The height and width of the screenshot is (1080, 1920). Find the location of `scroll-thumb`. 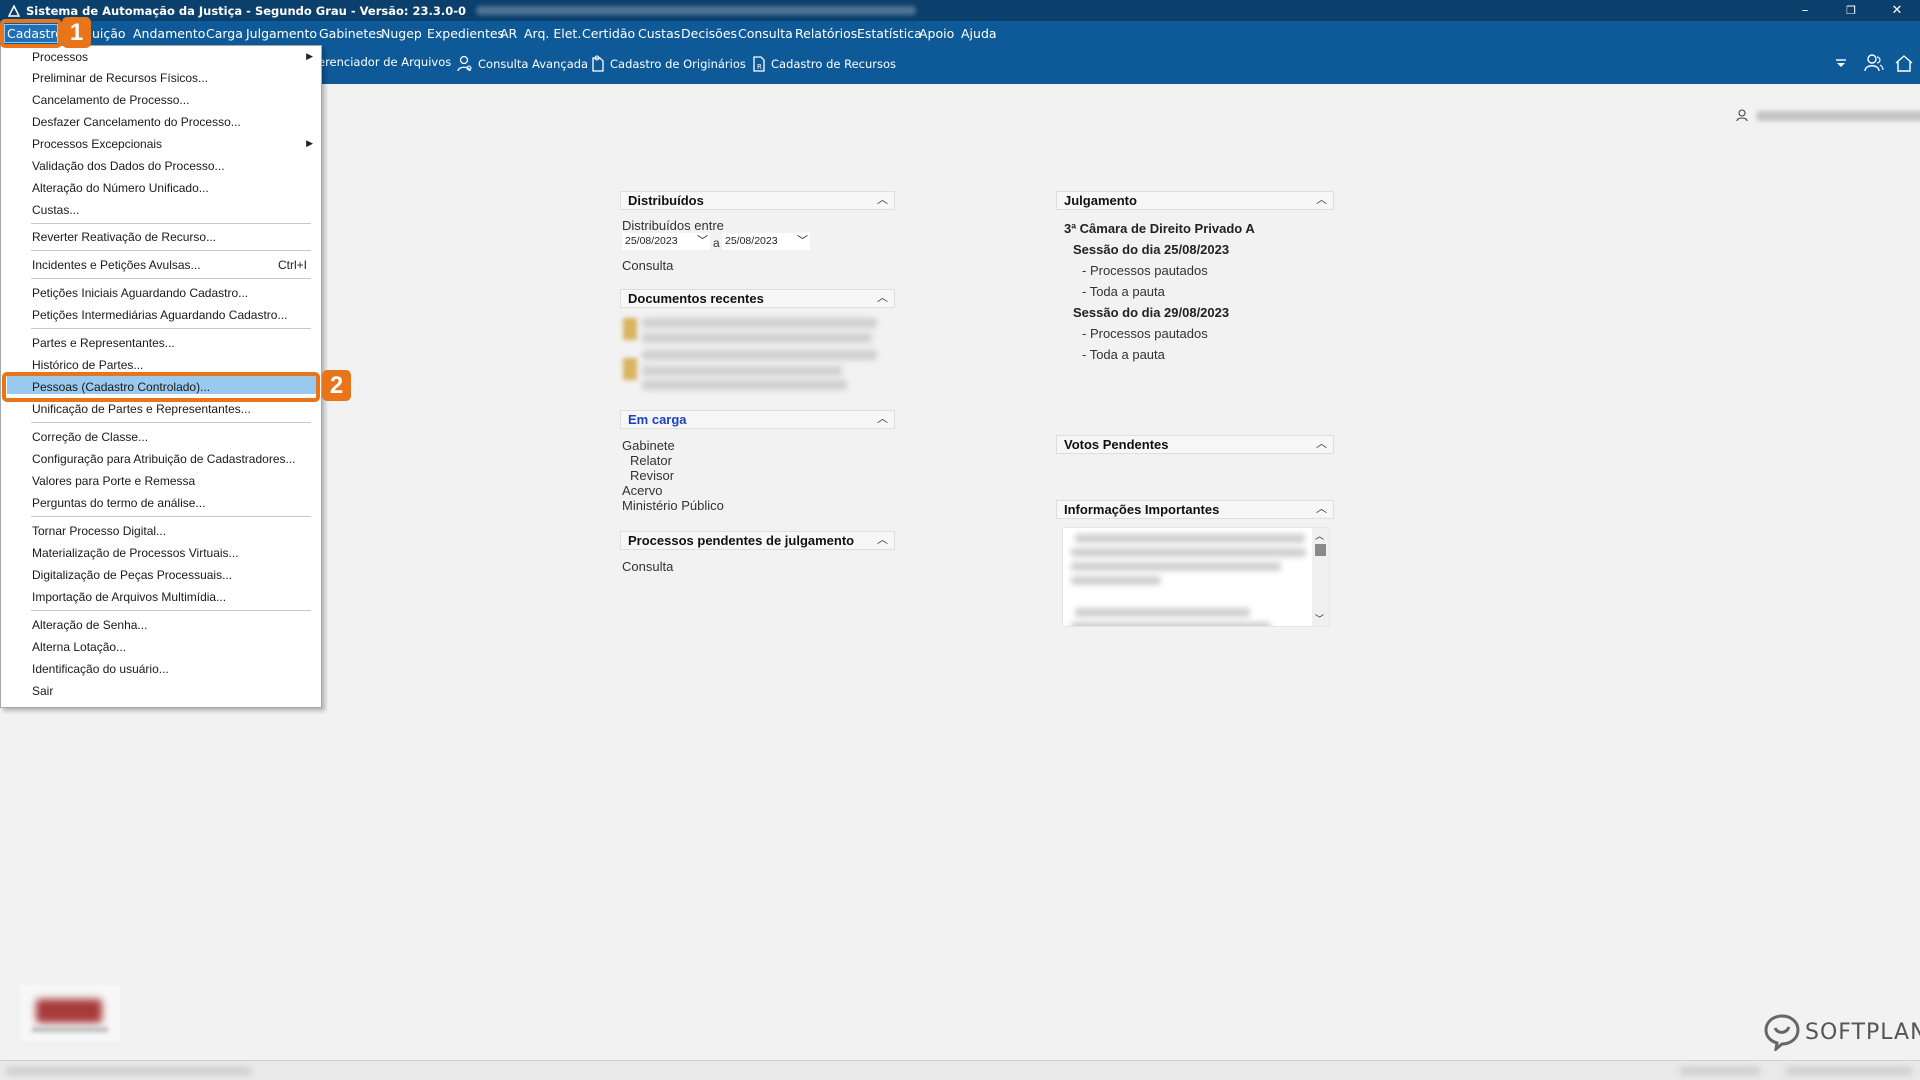

scroll-thumb is located at coordinates (1320, 550).